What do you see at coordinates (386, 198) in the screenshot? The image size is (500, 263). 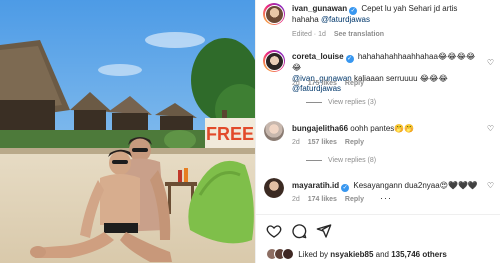 I see `comment-more-options-icon: ···` at bounding box center [386, 198].